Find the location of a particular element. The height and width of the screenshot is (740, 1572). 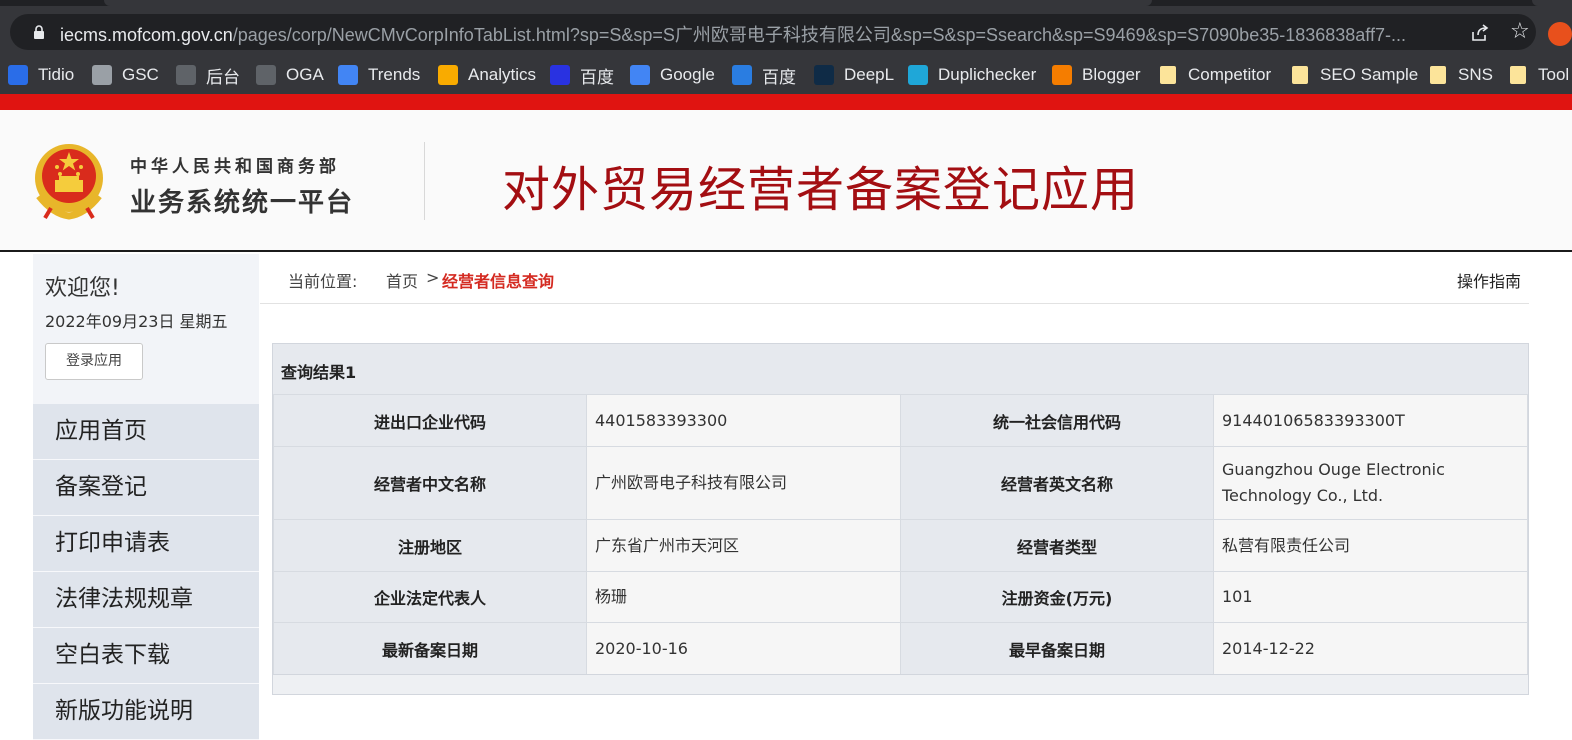

field-value: 2014-12-22 is located at coordinates (1370, 648).